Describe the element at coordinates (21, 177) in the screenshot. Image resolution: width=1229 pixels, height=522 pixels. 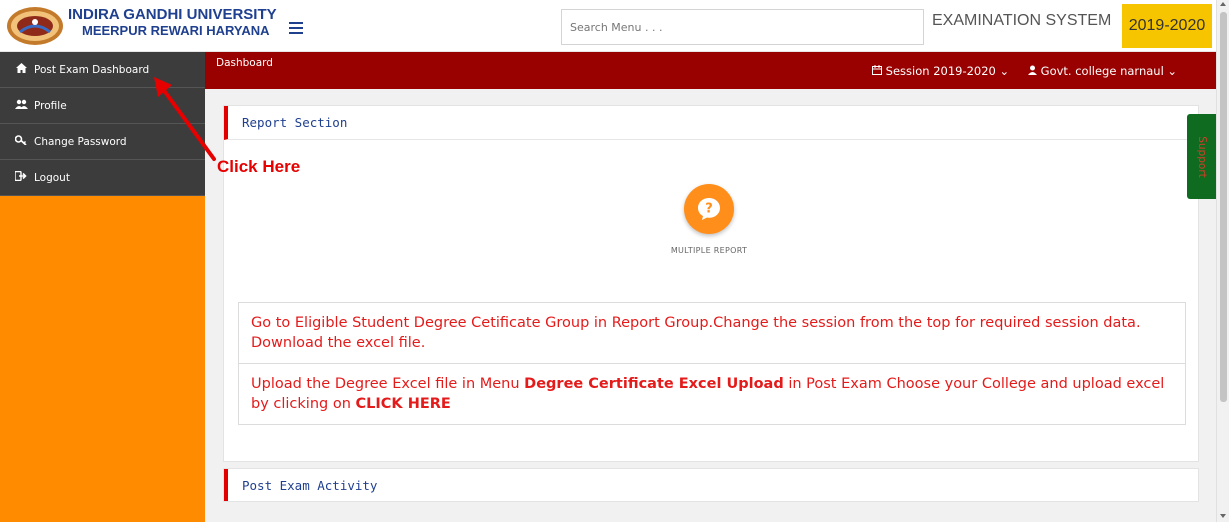
I see `sign-out-icon` at that location.